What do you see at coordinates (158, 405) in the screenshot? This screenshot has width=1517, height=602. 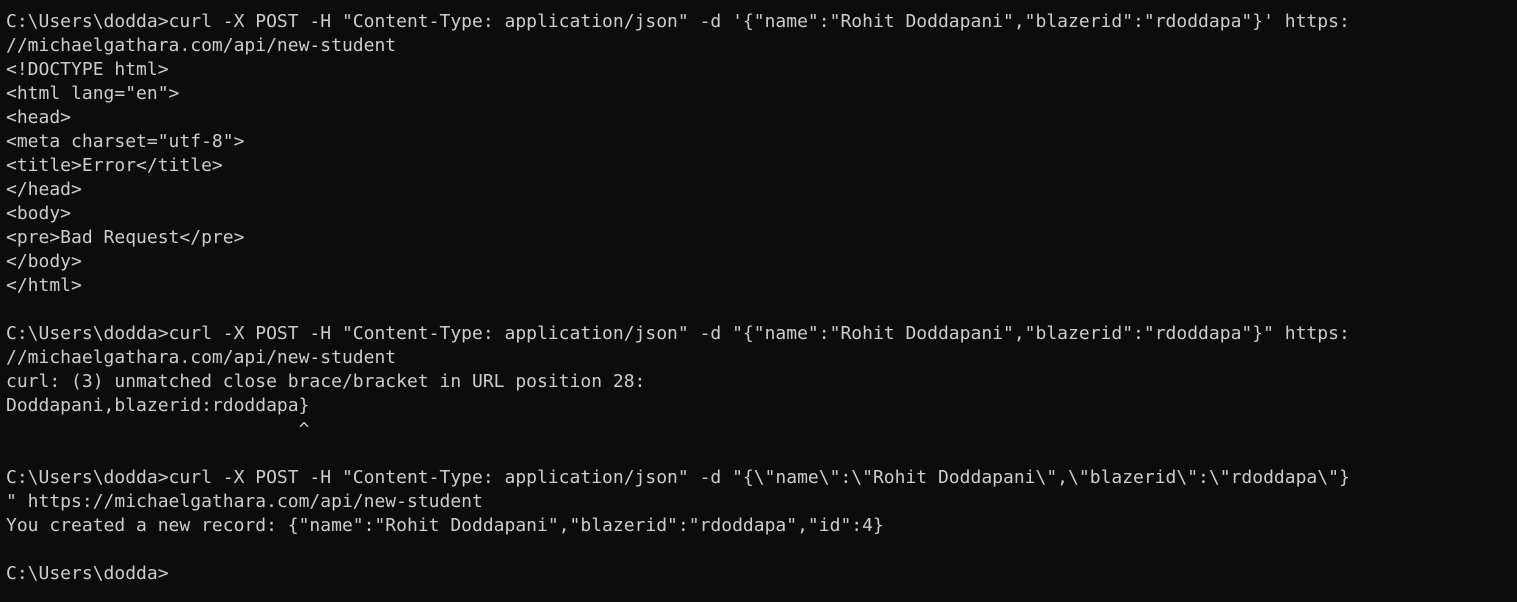 I see `terminal-line: Doddapani,blazerid:rdoddapa}` at bounding box center [158, 405].